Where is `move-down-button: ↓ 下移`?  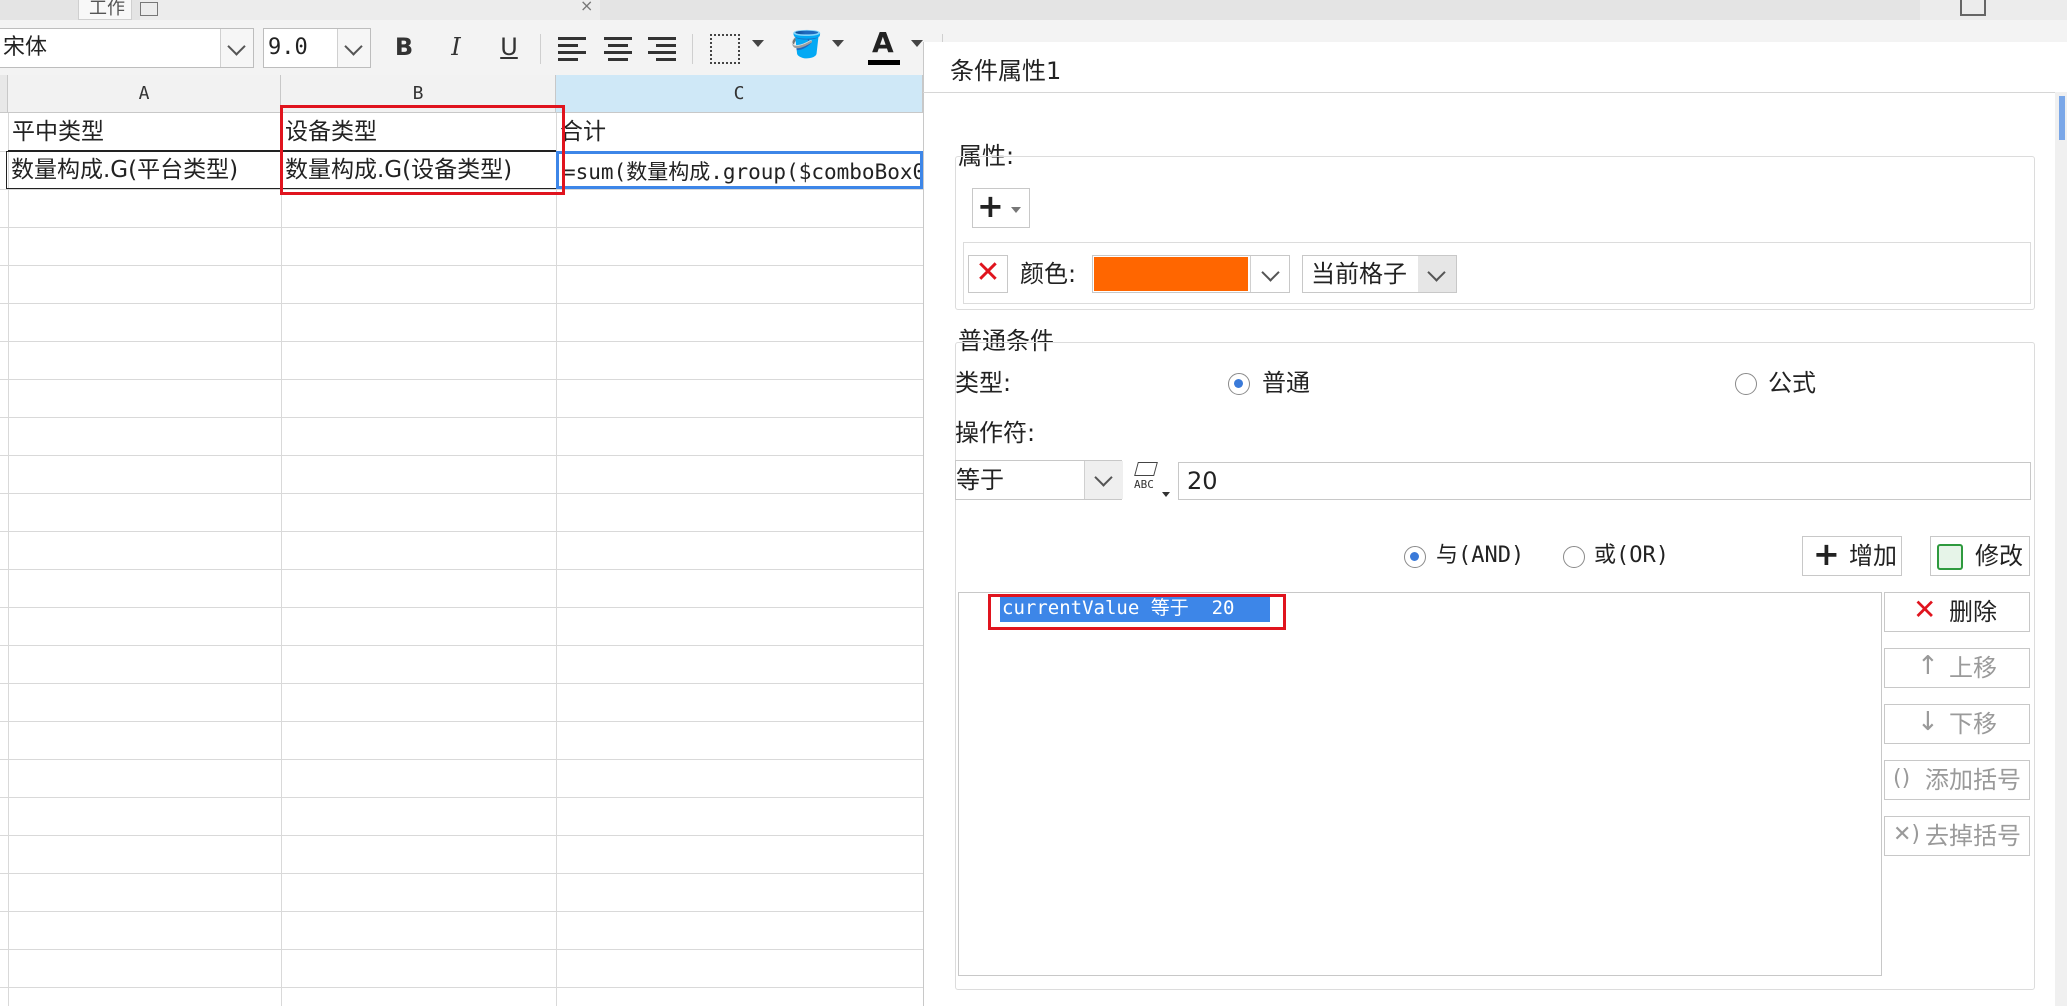 move-down-button: ↓ 下移 is located at coordinates (1957, 724).